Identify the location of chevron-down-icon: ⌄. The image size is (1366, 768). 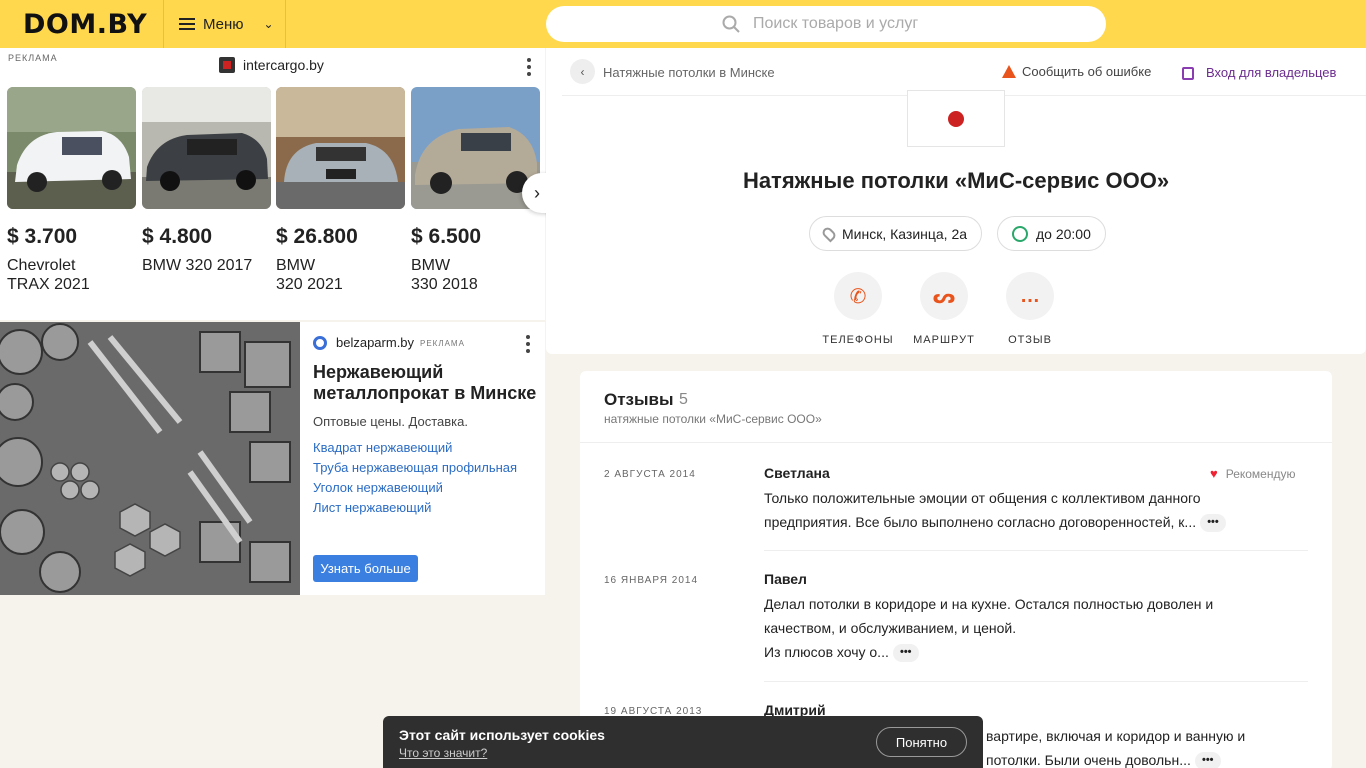
(268, 24).